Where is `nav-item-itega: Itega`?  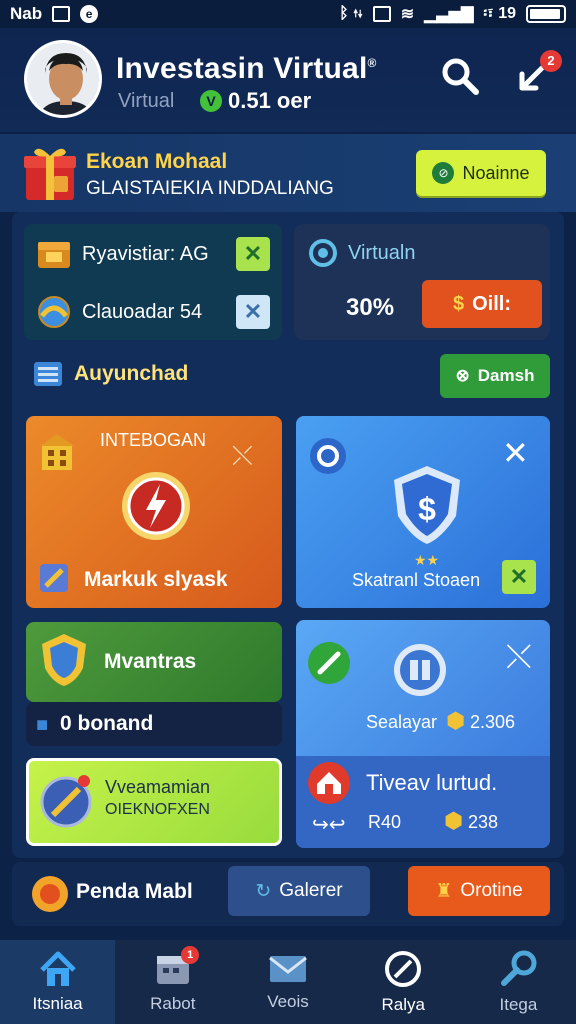
nav-item-itega: Itega is located at coordinates (518, 982).